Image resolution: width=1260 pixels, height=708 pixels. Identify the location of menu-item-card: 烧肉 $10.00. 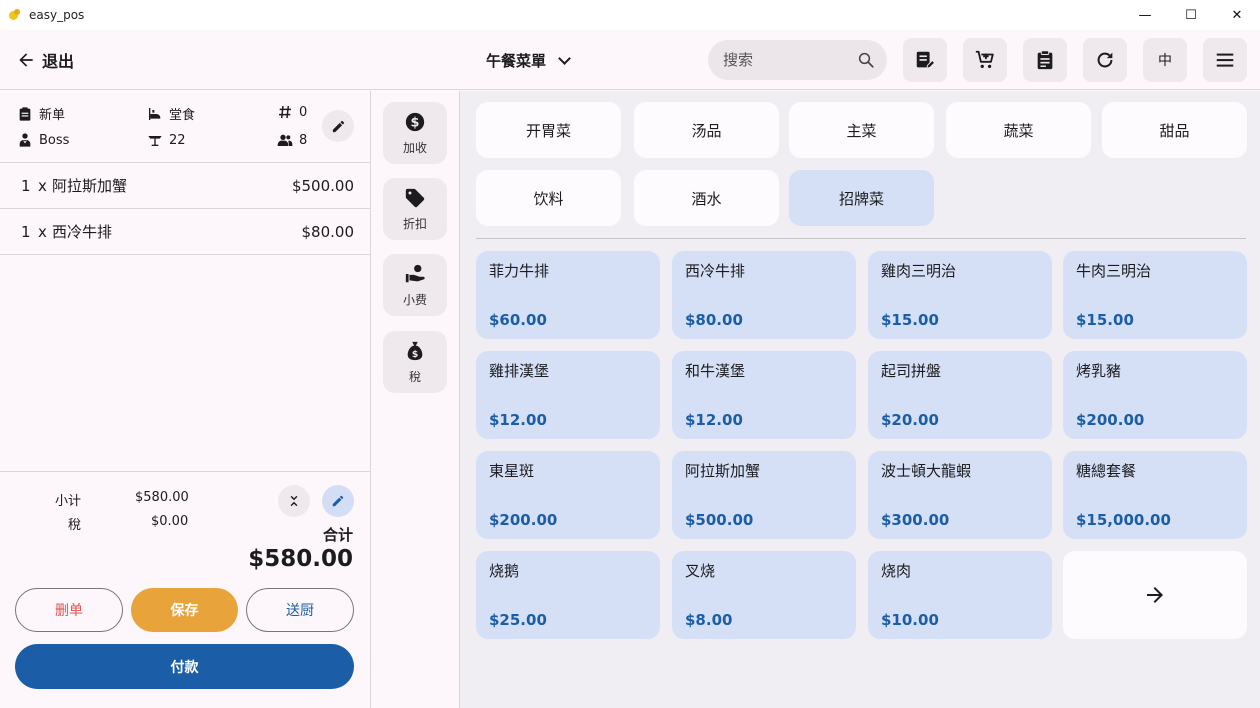
(960, 595).